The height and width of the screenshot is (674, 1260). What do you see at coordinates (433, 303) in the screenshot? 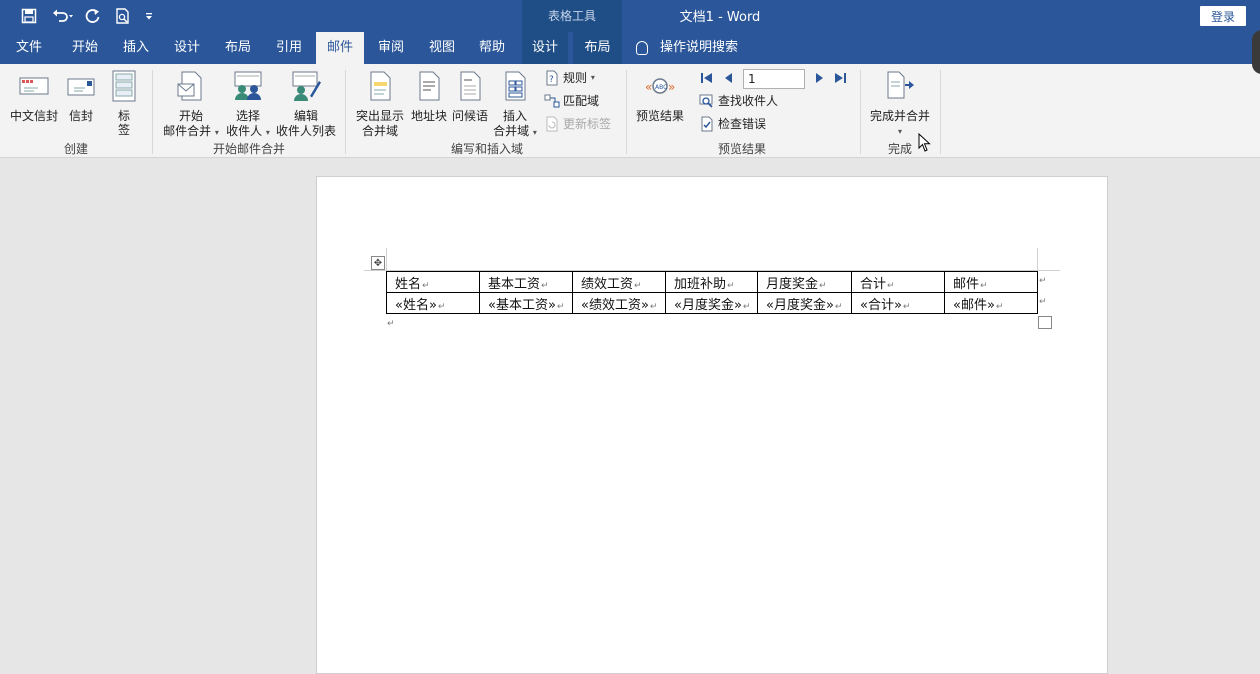
I see `merge-field-cell: «姓名»↵` at bounding box center [433, 303].